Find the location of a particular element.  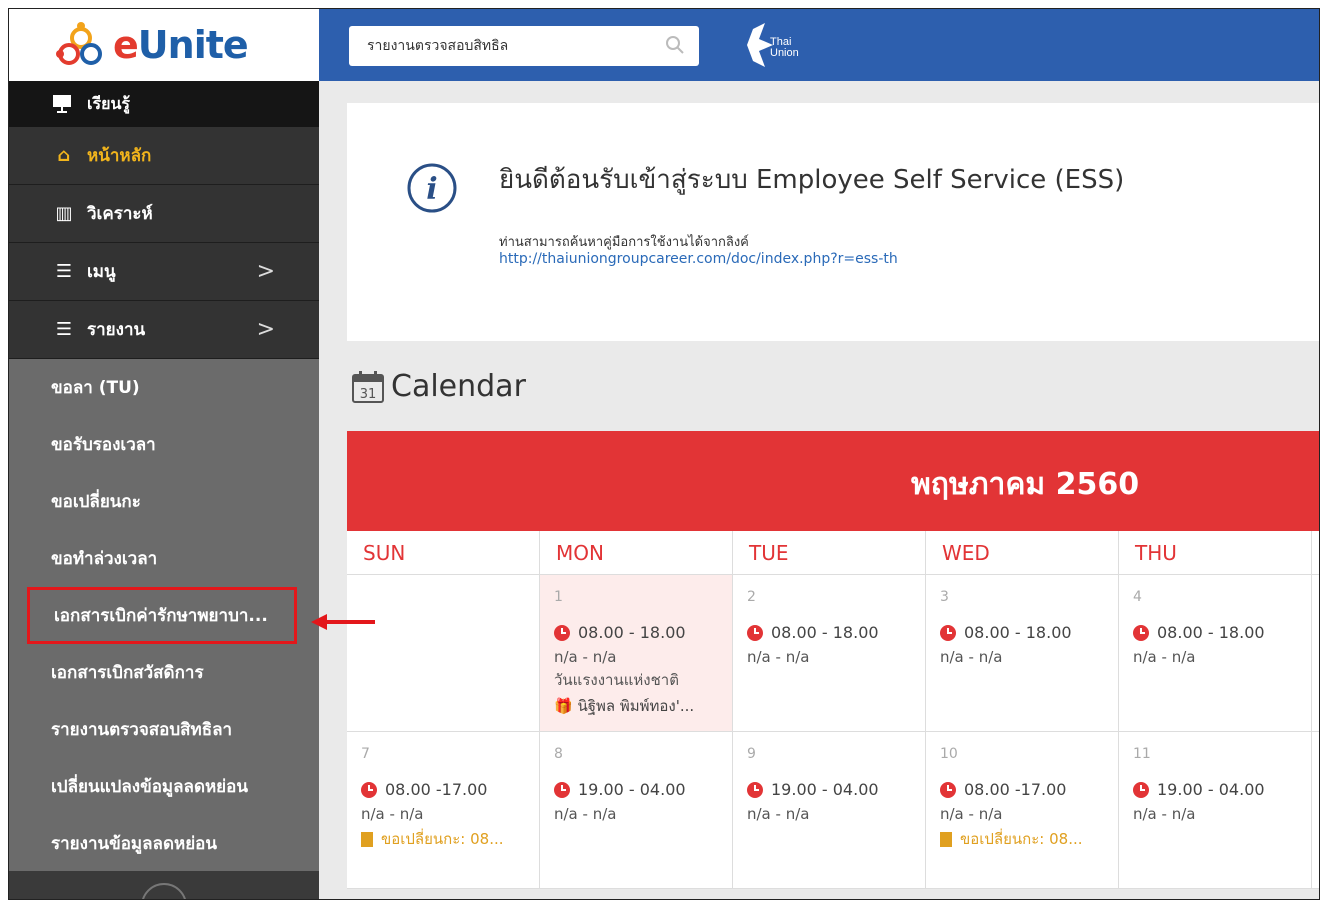

sidebar-item-label: วิเคราะห์ is located at coordinates (120, 214).